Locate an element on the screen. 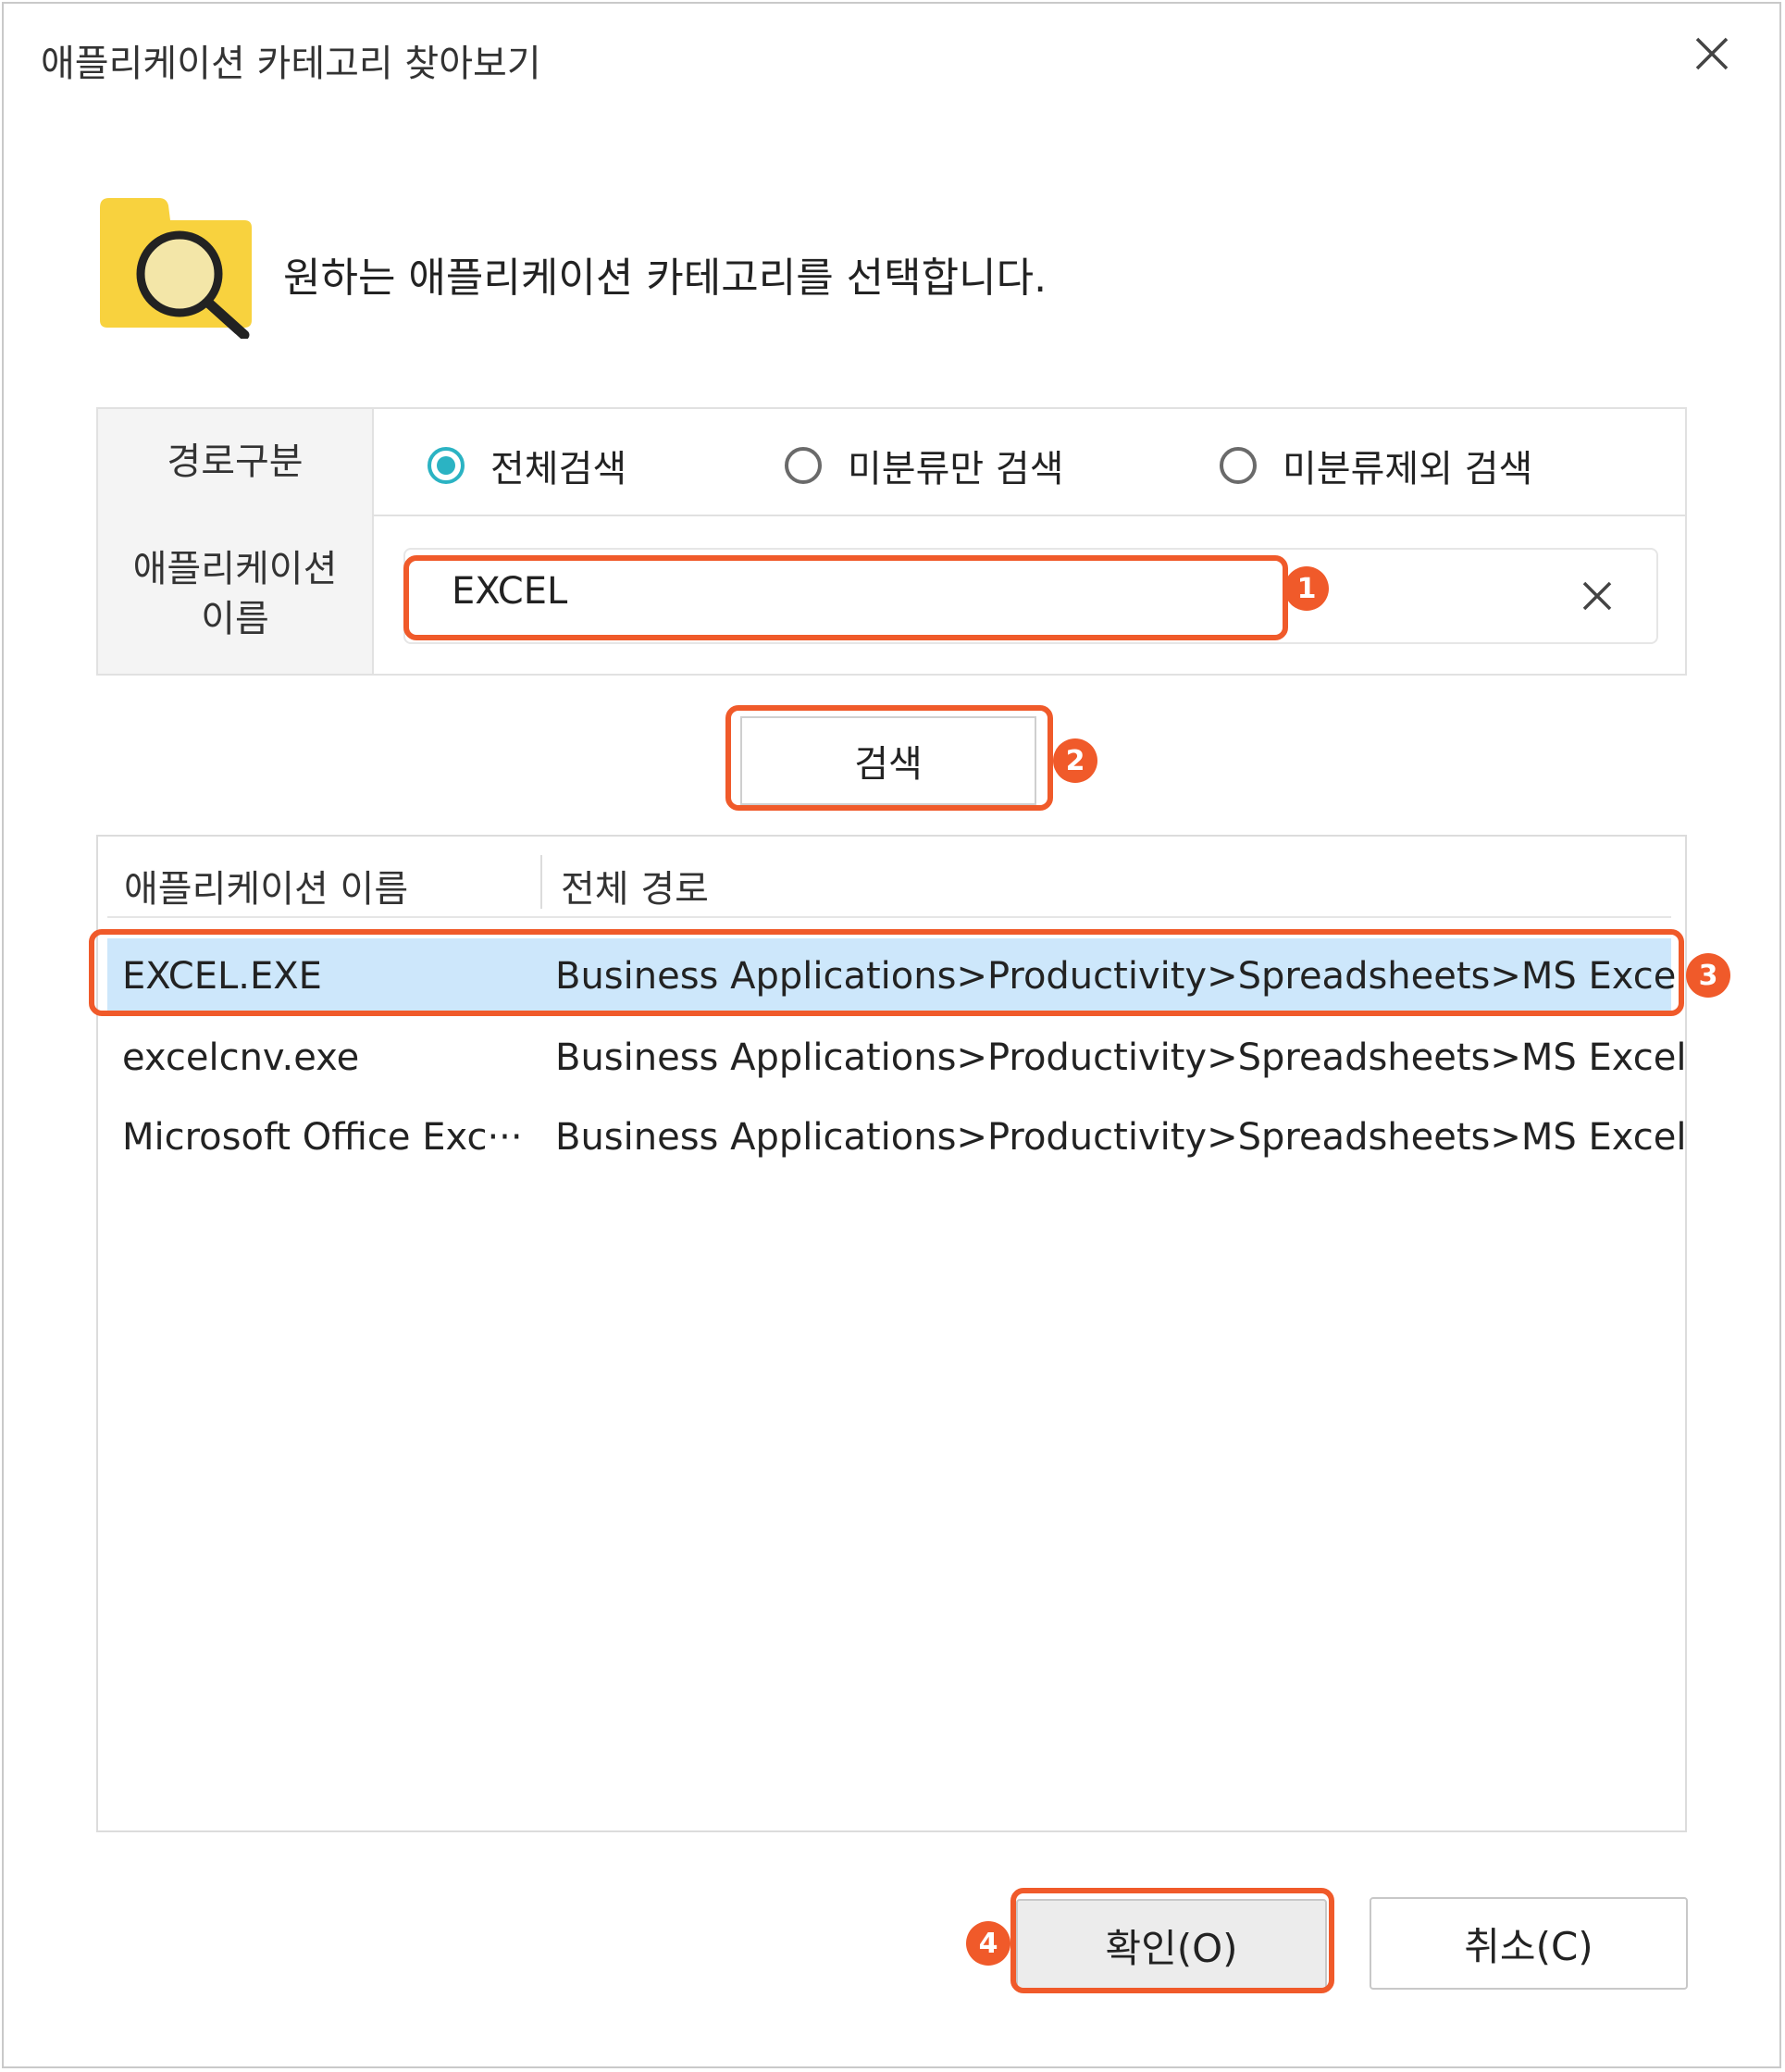 Image resolution: width=1785 pixels, height=2072 pixels. column-header-path: 전체 경로 is located at coordinates (635, 885).